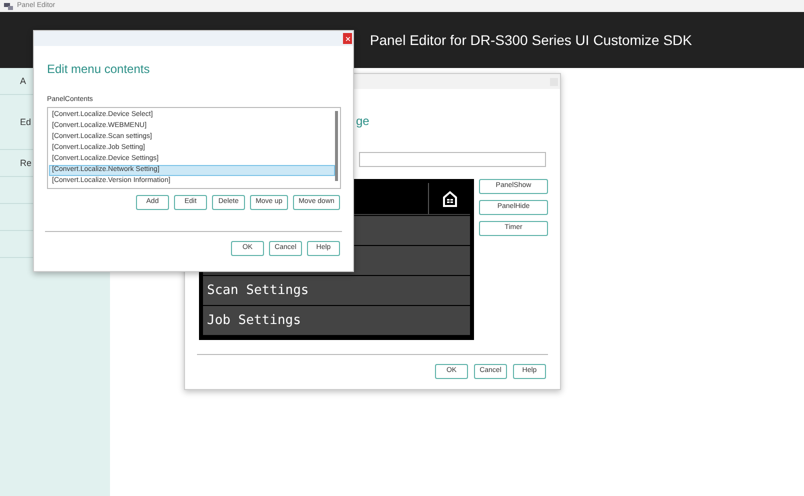  What do you see at coordinates (531, 40) in the screenshot?
I see `header-title: Panel Editor for DR-S300 Series UI Customize SDK` at bounding box center [531, 40].